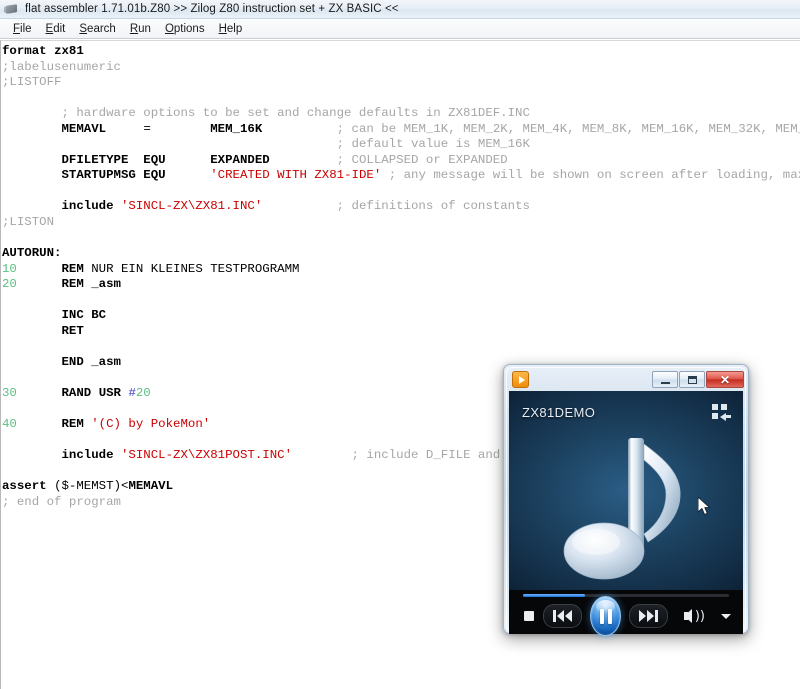 Image resolution: width=800 pixels, height=689 pixels. I want to click on code-line: 20 REM _asm, so click(61, 284).